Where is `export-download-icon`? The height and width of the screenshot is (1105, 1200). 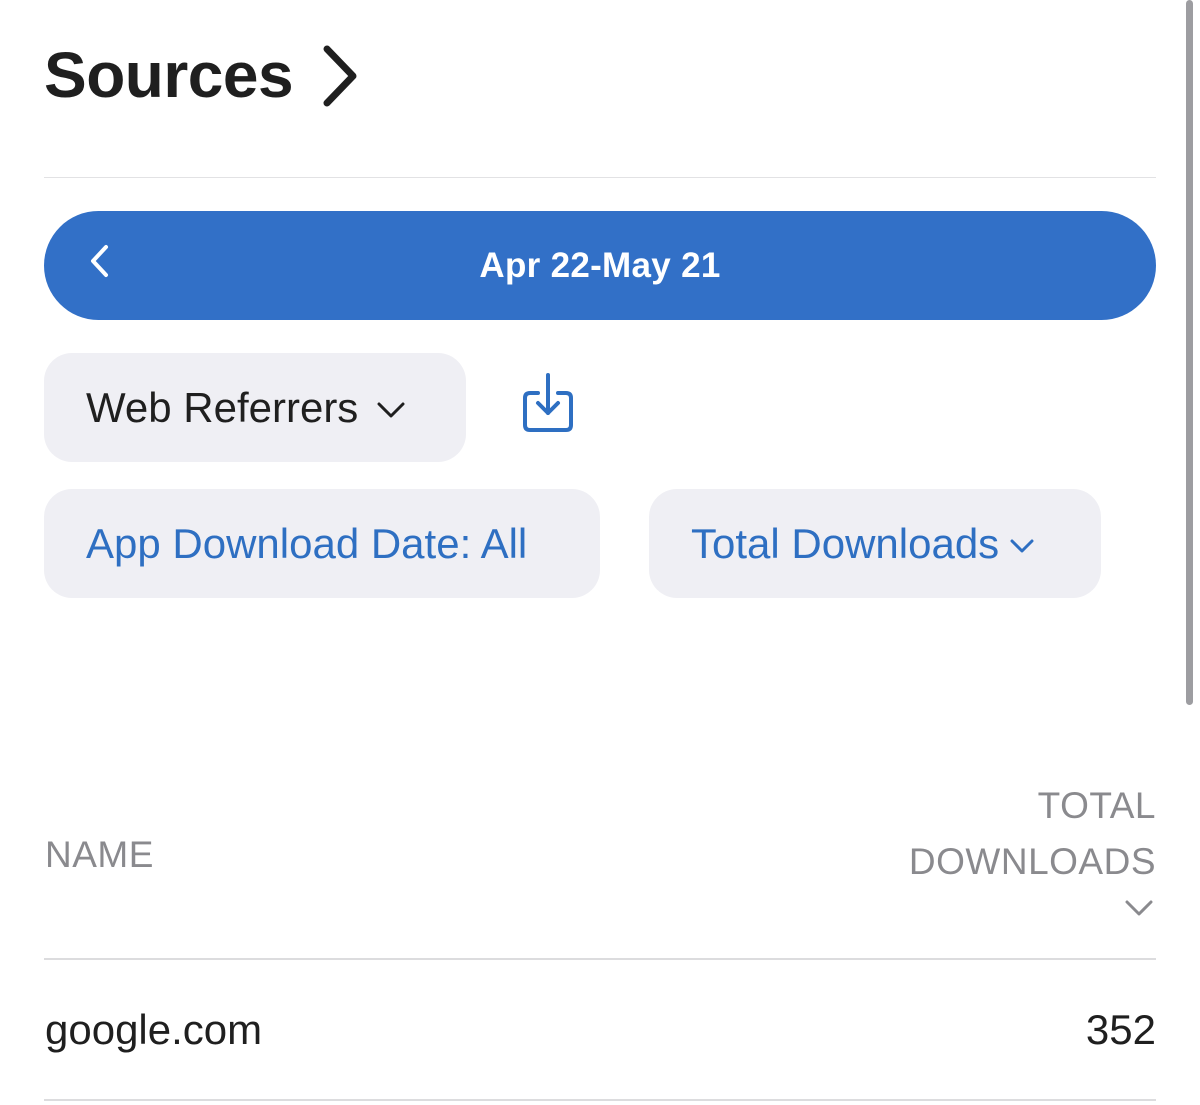 export-download-icon is located at coordinates (548, 403).